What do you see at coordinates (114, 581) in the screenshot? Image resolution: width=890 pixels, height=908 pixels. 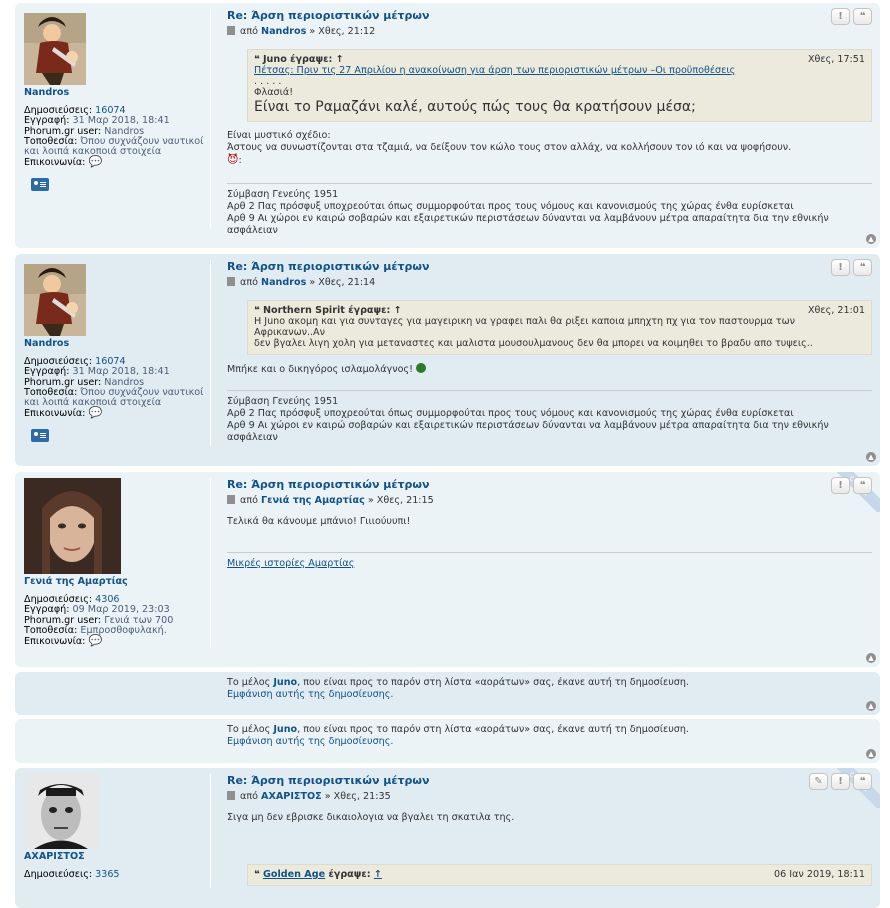 I see `username: Γενιά της Αμαρτίας` at bounding box center [114, 581].